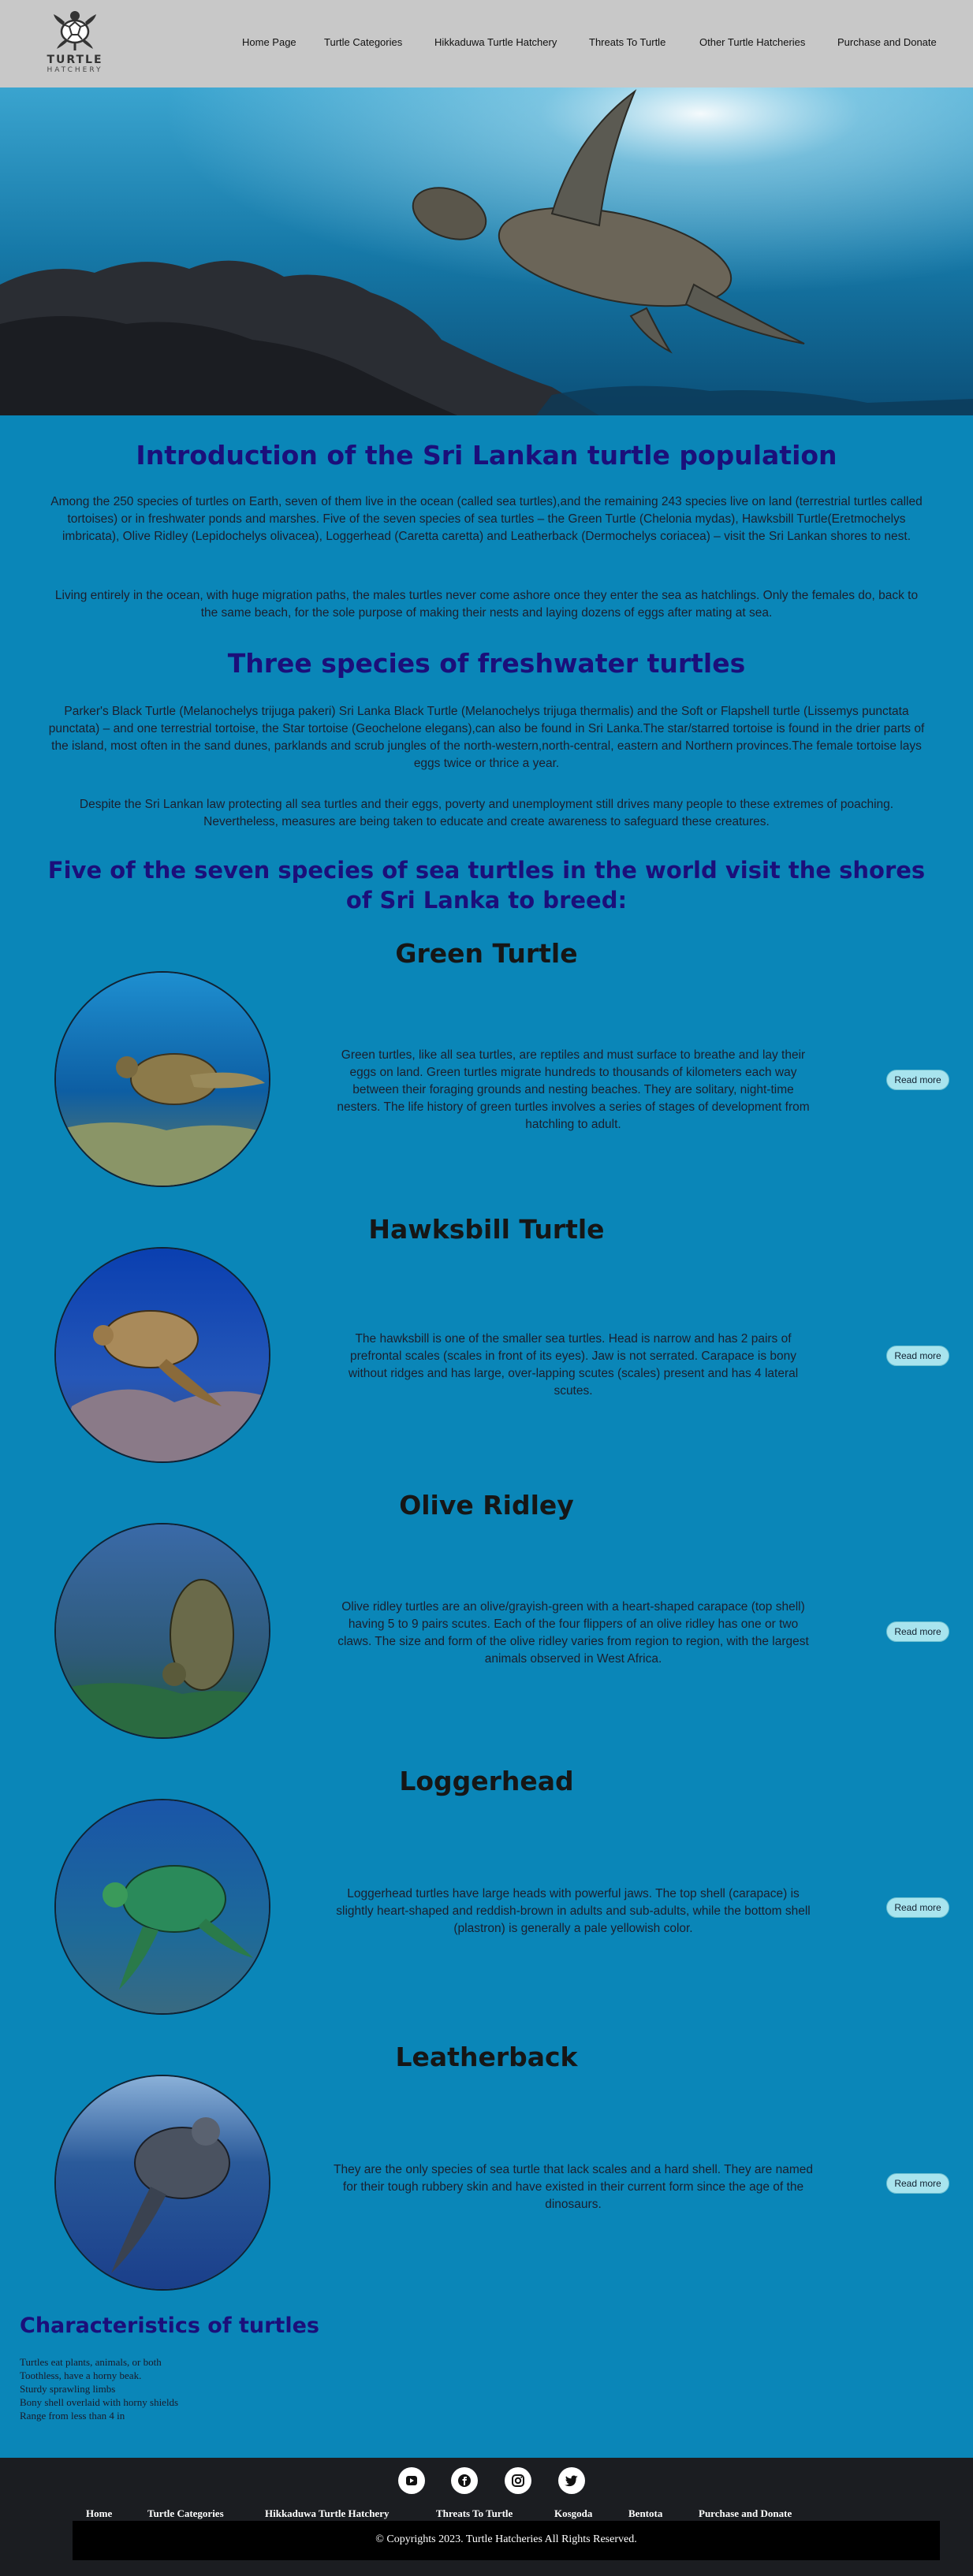 Image resolution: width=973 pixels, height=2576 pixels. I want to click on list-item: Turtles eat plants, animals, or both, so click(91, 2362).